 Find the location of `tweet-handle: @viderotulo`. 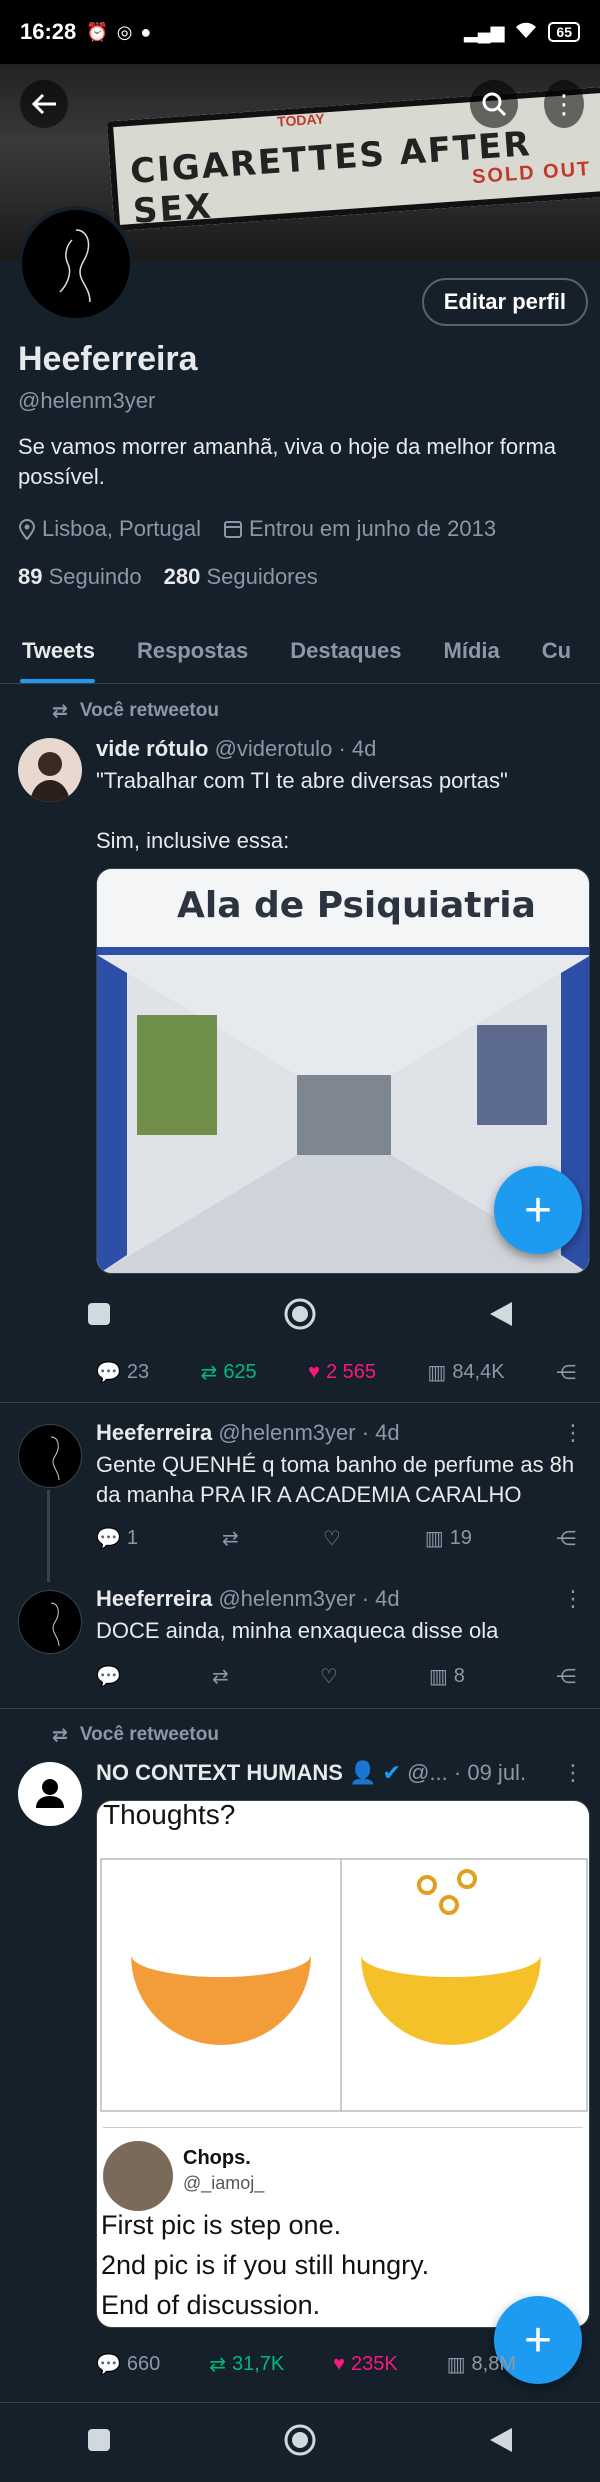

tweet-handle: @viderotulo is located at coordinates (273, 748).